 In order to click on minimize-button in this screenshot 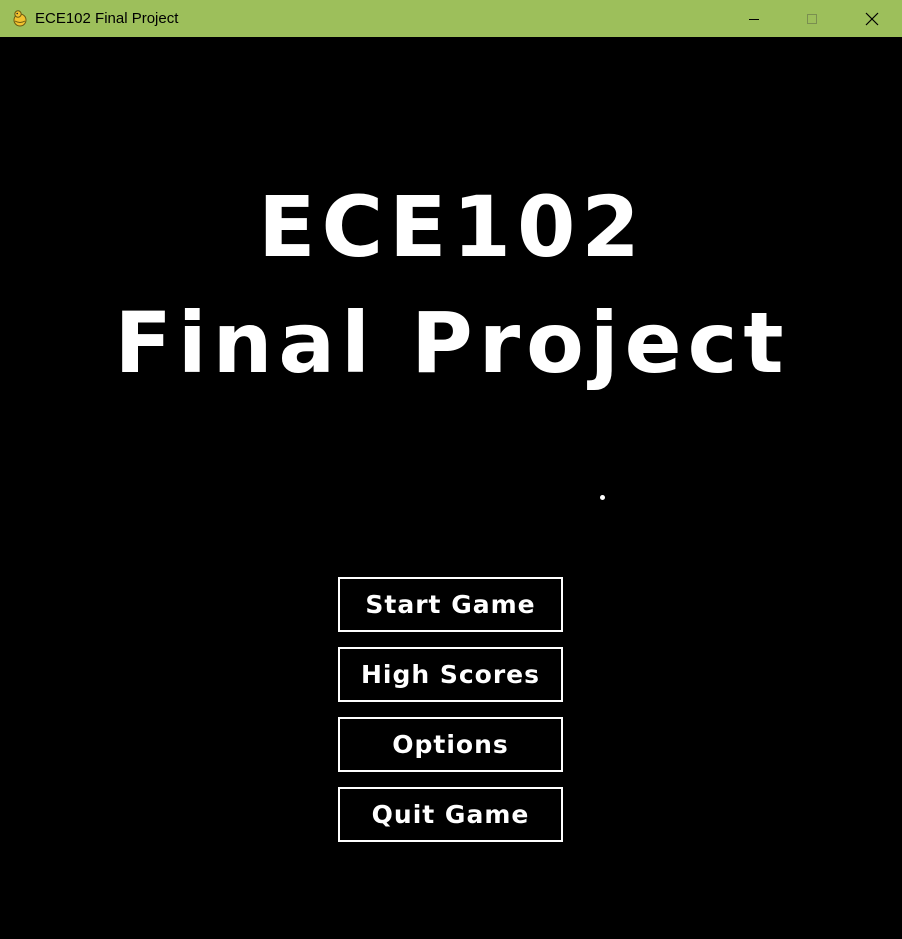, I will do `click(754, 18)`.